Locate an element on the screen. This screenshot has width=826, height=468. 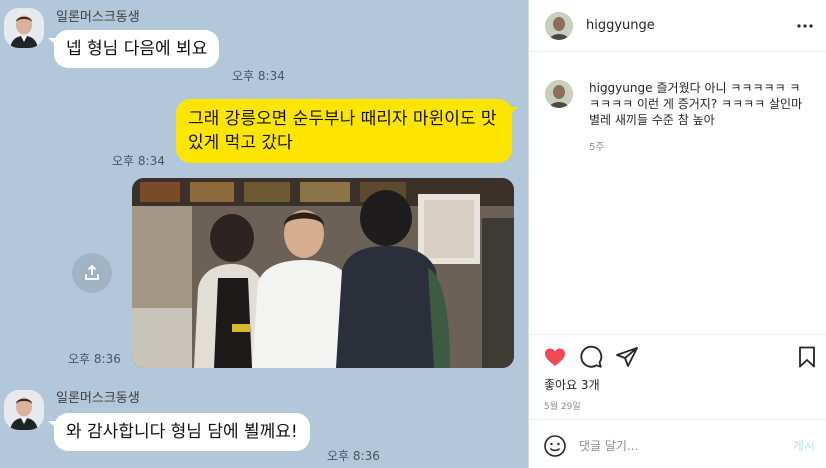
user-avatar is located at coordinates (559, 26).